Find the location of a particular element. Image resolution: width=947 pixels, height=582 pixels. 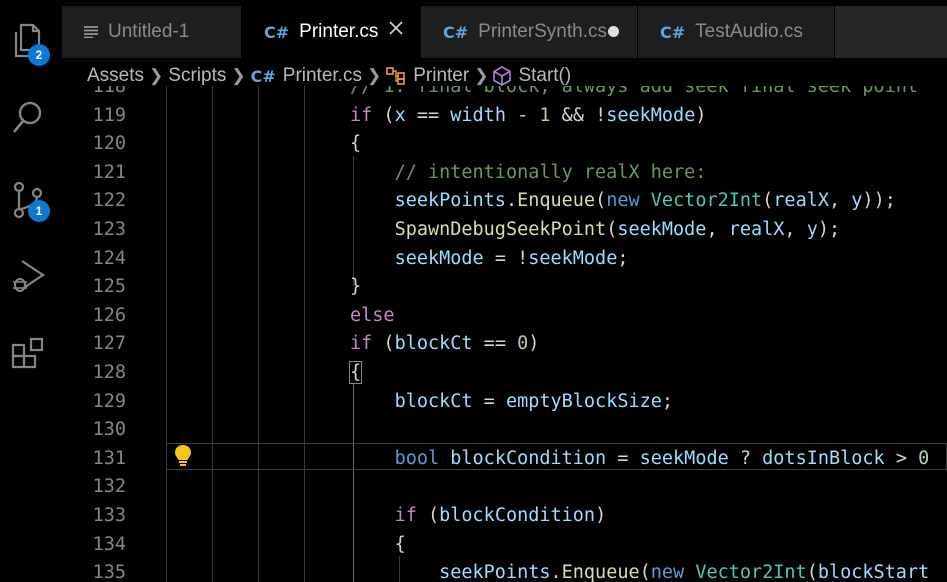

search-button is located at coordinates (28, 118).